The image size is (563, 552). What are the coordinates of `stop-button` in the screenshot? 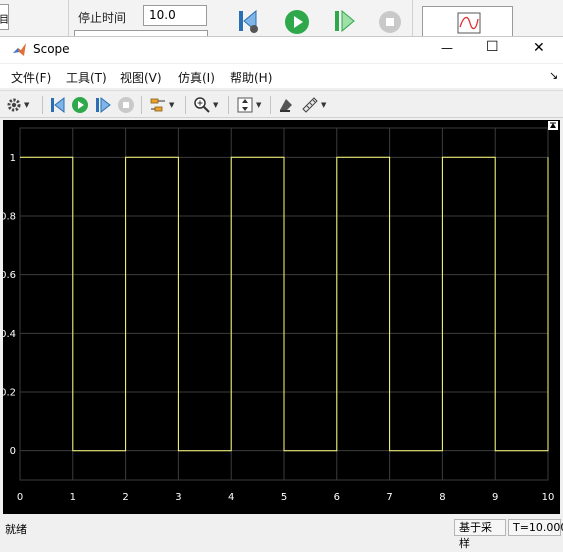 It's located at (126, 105).